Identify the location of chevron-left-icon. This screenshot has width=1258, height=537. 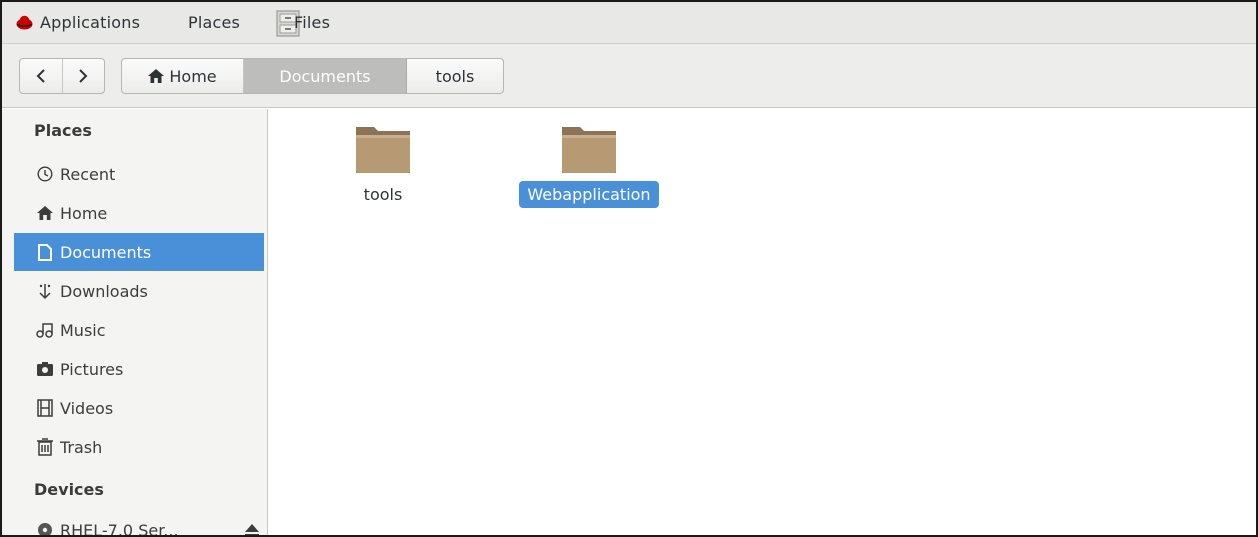
(40, 76).